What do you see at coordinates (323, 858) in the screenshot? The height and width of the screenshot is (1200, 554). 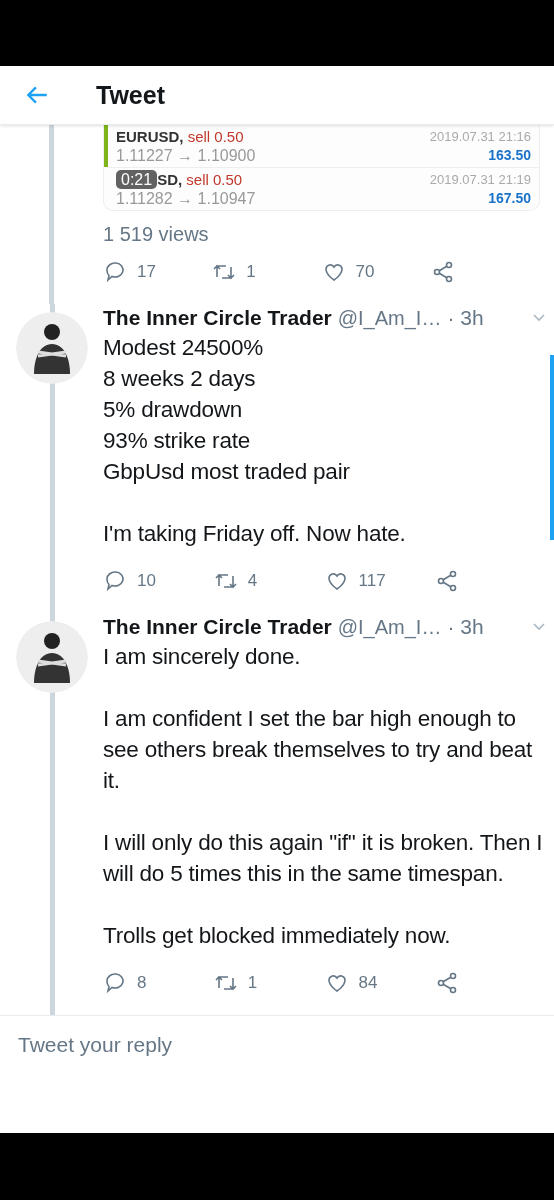 I see `tweet-text: I will only do this again "if" it is broken. Then I will do 5 times this in the same timespan.` at bounding box center [323, 858].